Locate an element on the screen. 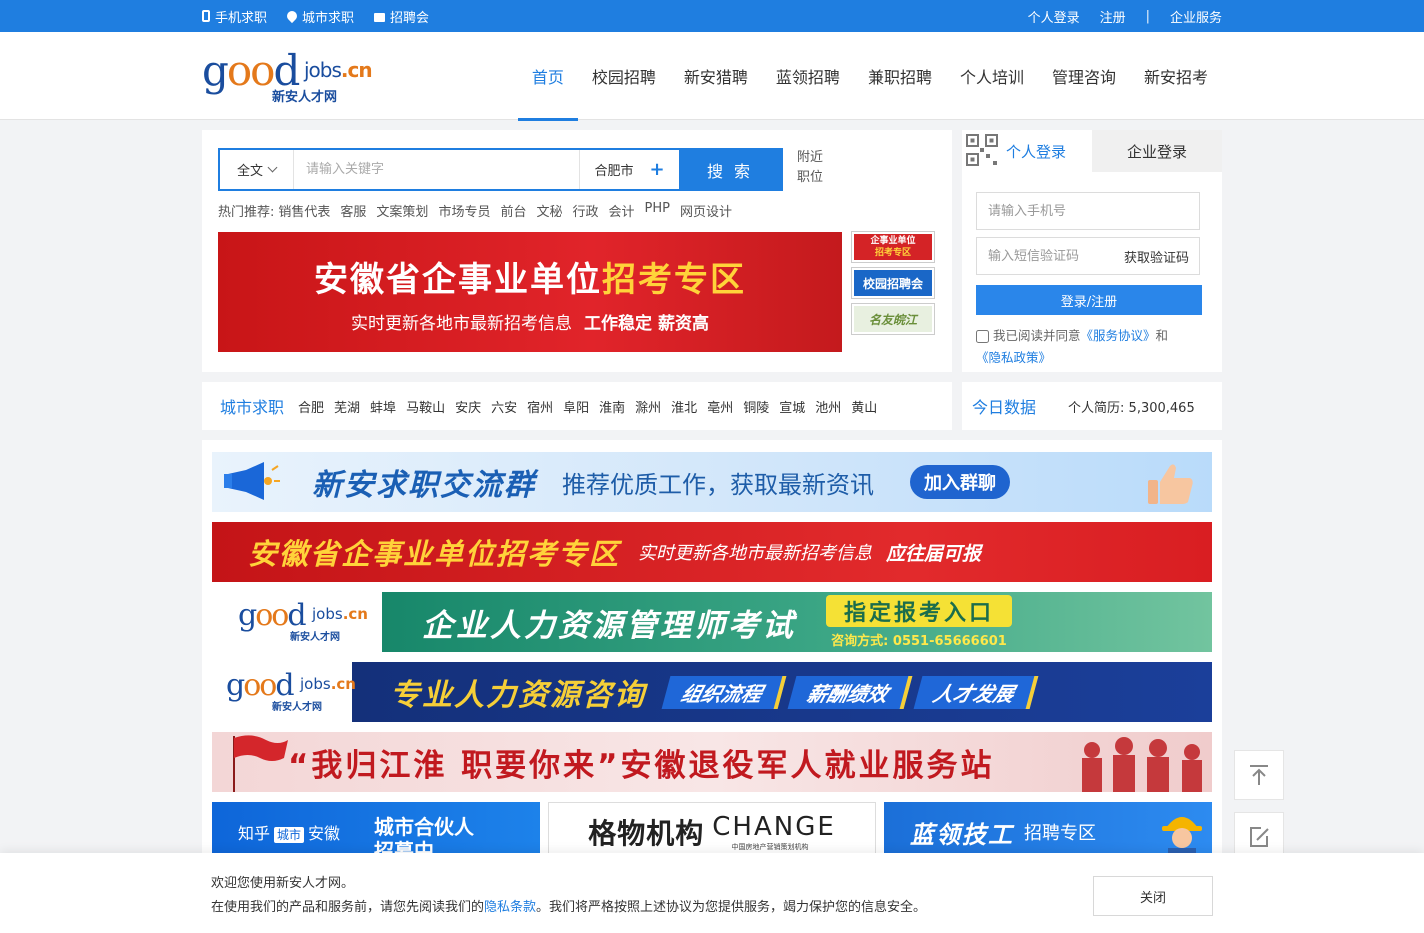 The height and width of the screenshot is (933, 1424). city-link: 蚌埠 is located at coordinates (383, 406).